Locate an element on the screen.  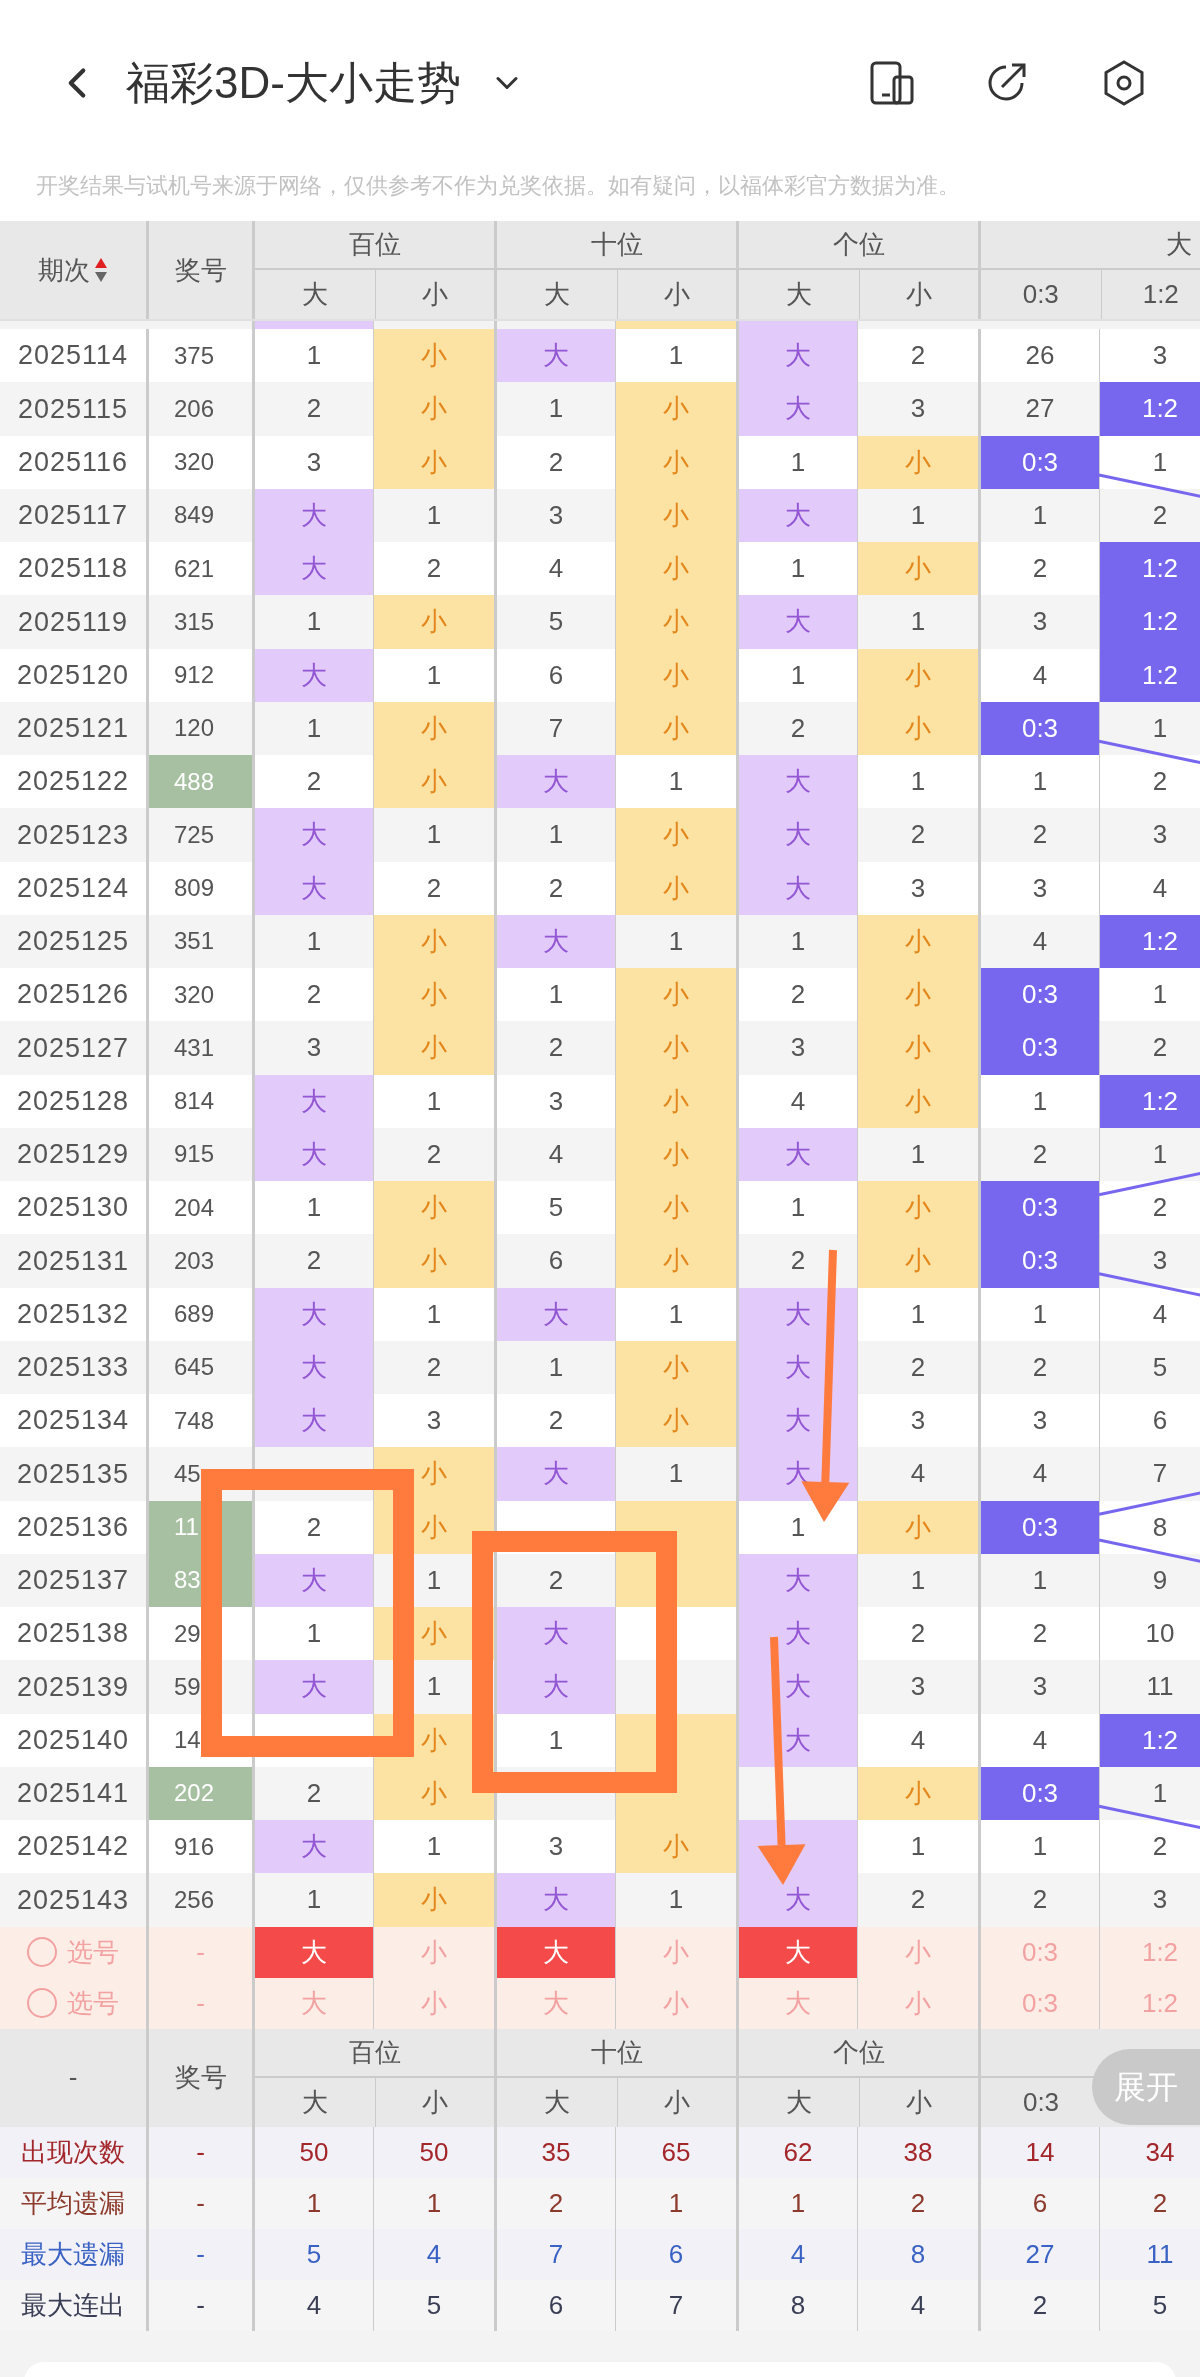
stat-label: 最大连出 is located at coordinates (73, 2305).